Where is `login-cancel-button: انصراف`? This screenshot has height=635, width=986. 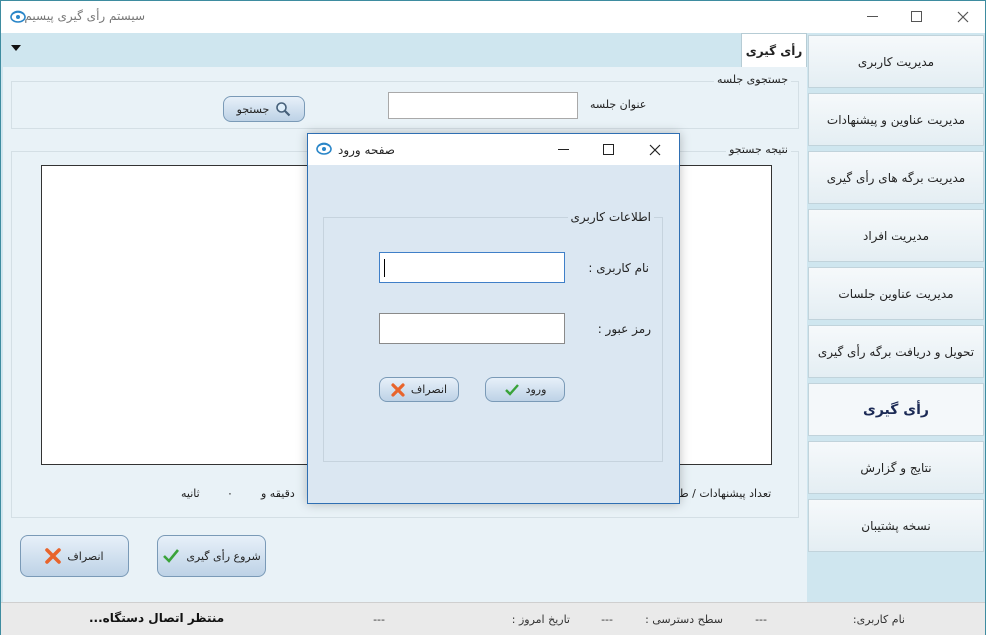
login-cancel-button: انصراف is located at coordinates (419, 389).